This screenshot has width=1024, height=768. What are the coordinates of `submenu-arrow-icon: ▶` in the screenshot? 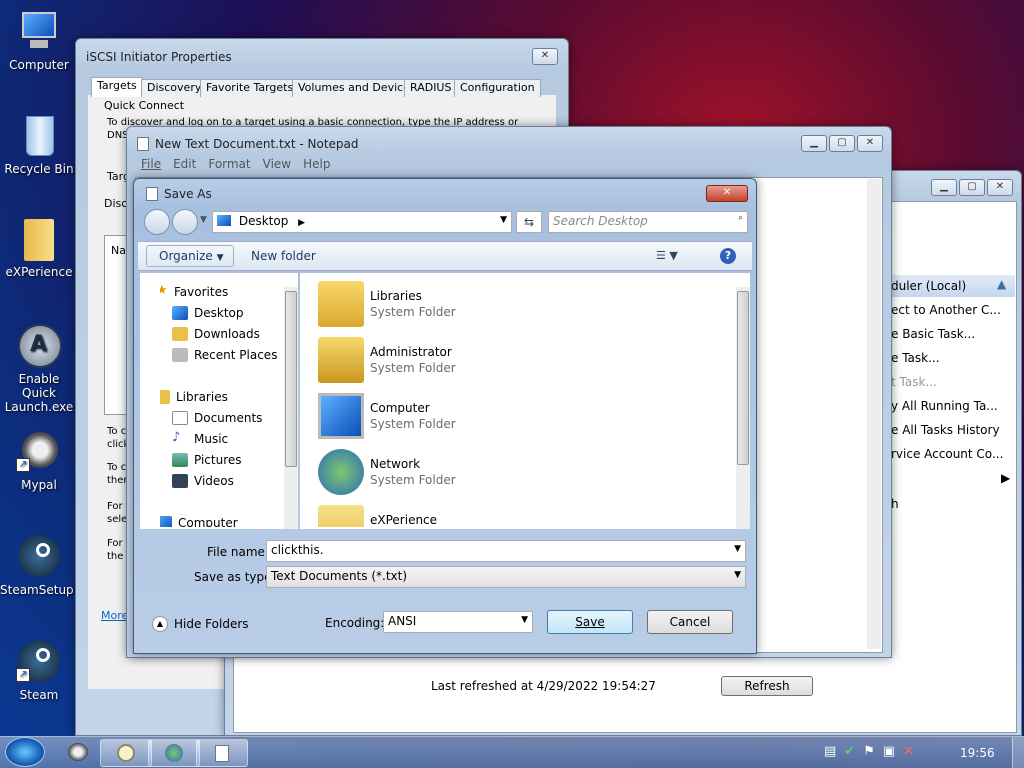 It's located at (1005, 478).